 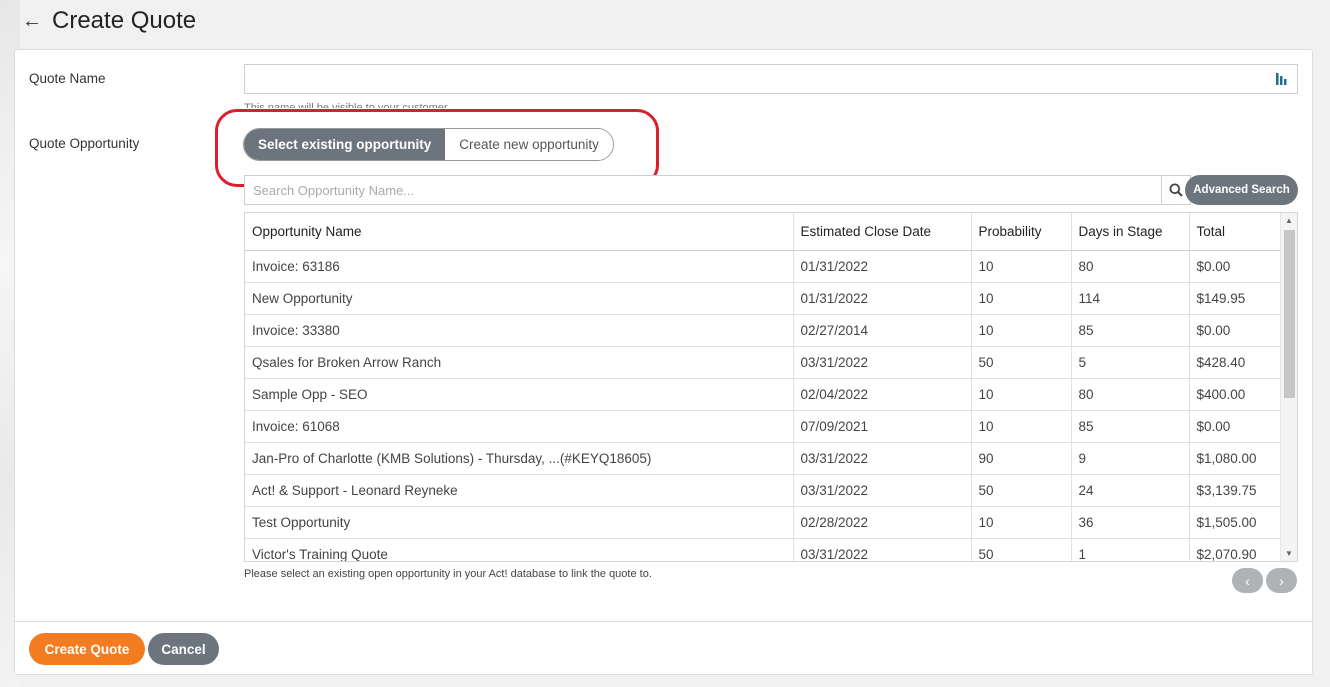 I want to click on search-input, so click(x=703, y=190).